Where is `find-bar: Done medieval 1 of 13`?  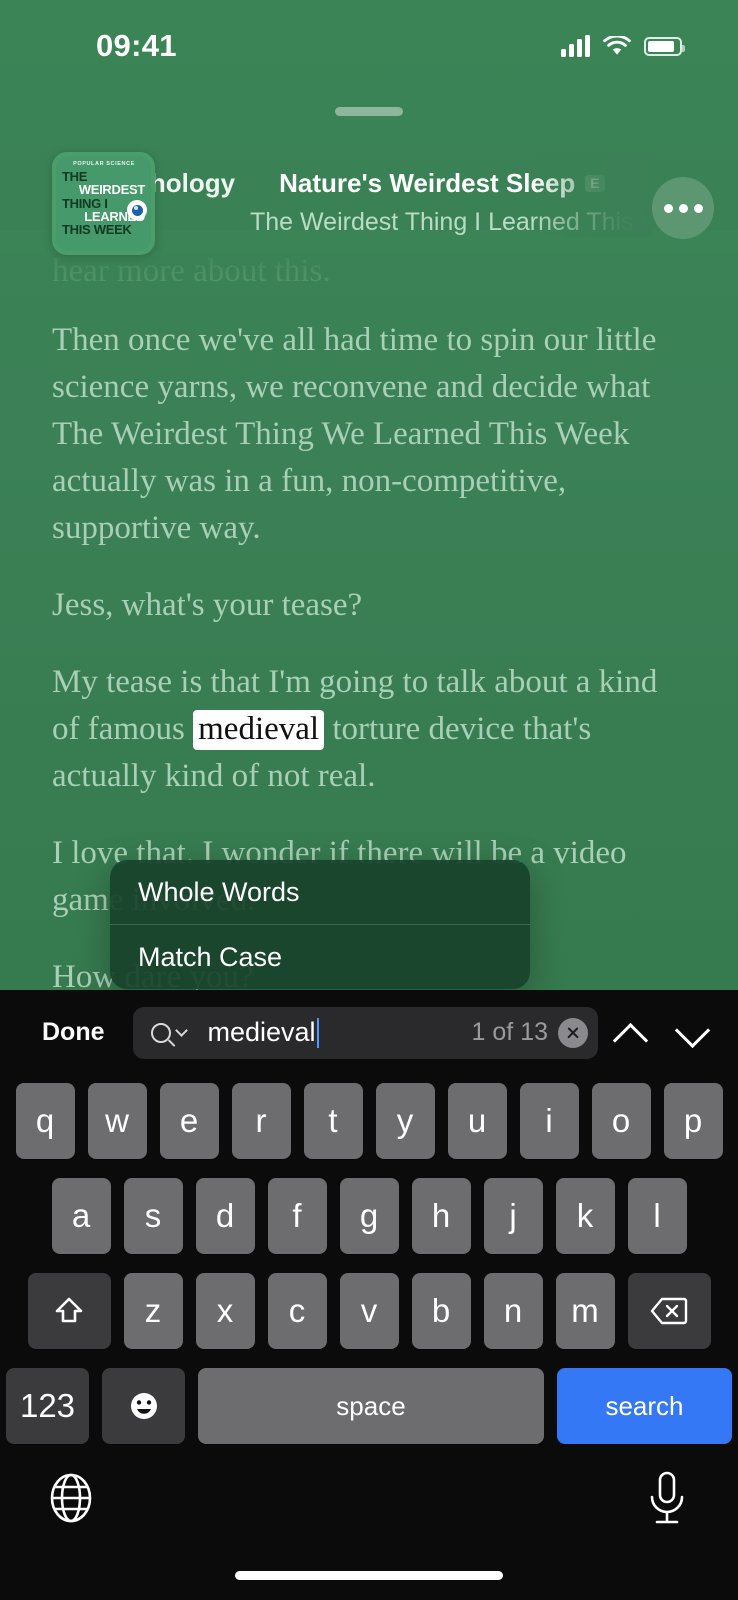 find-bar: Done medieval 1 of 13 is located at coordinates (369, 1032).